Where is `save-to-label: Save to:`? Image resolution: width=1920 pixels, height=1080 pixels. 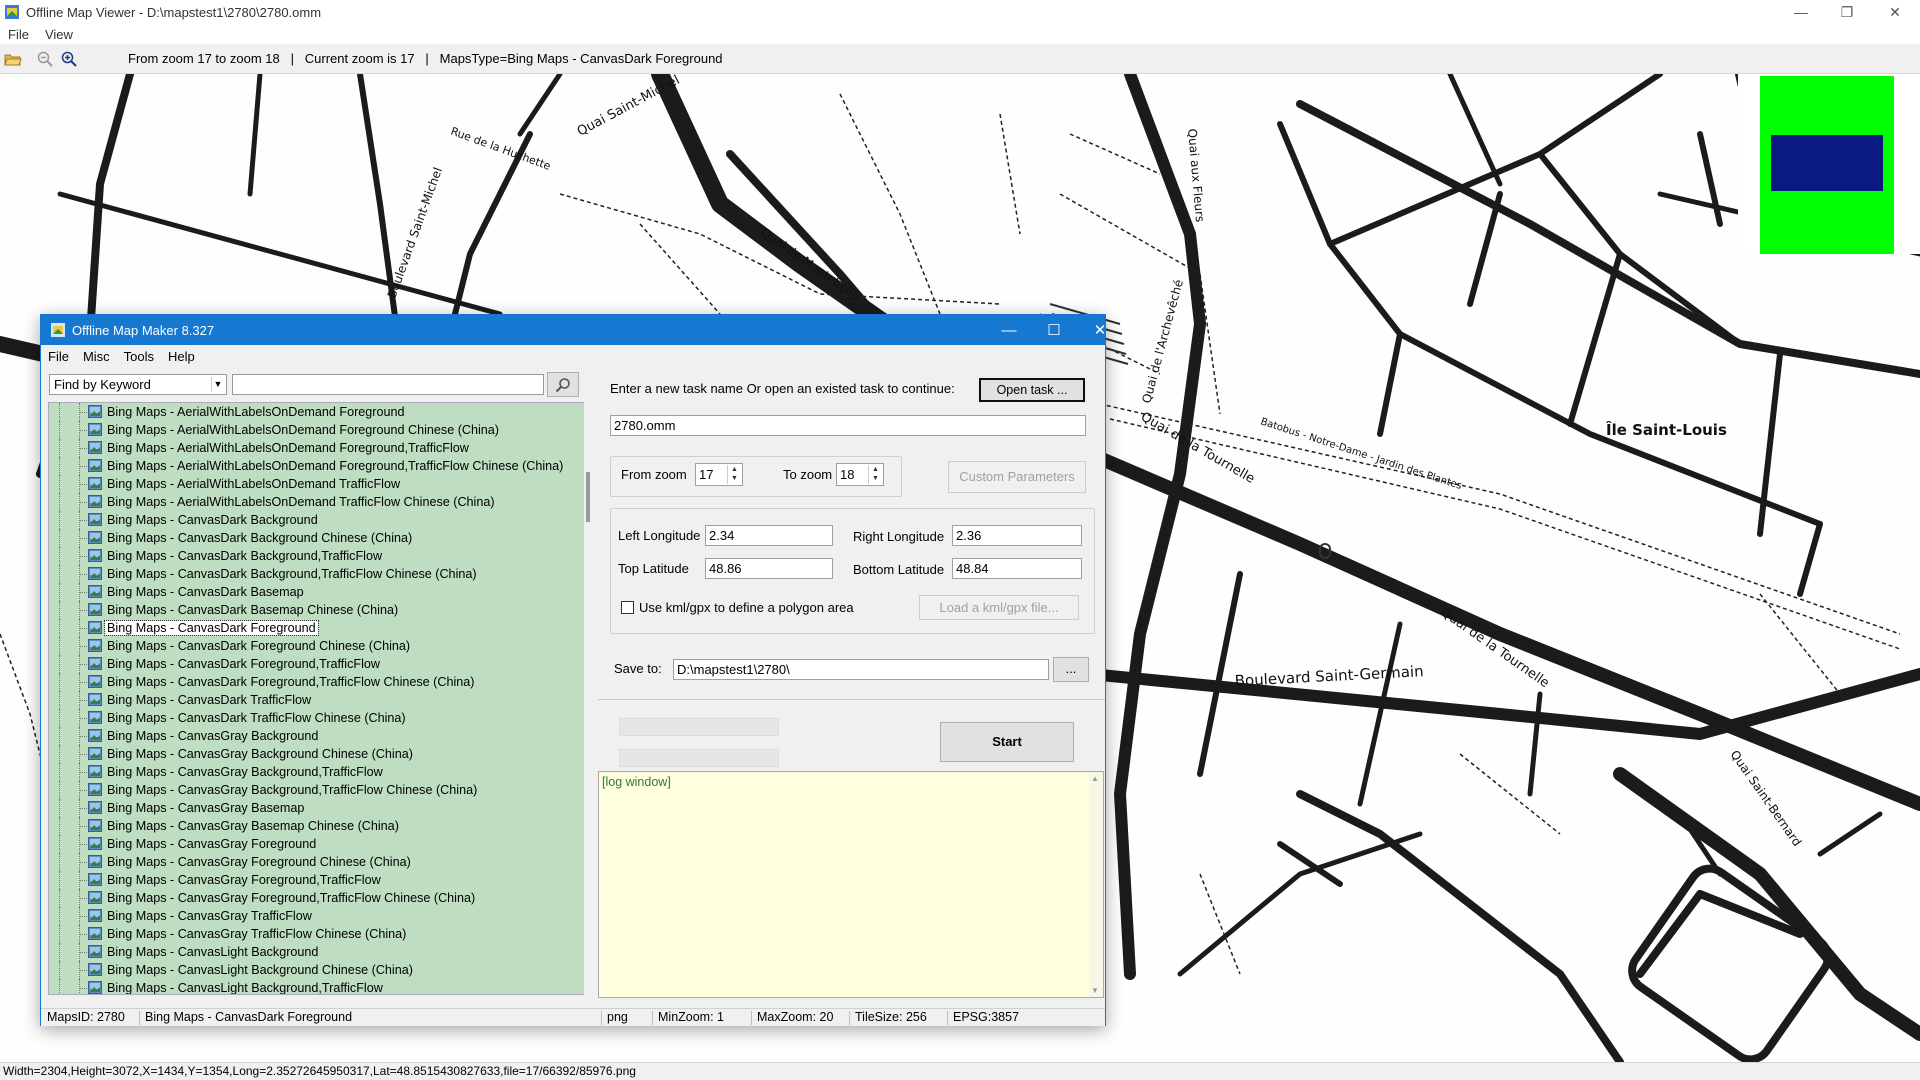 save-to-label: Save to: is located at coordinates (638, 668).